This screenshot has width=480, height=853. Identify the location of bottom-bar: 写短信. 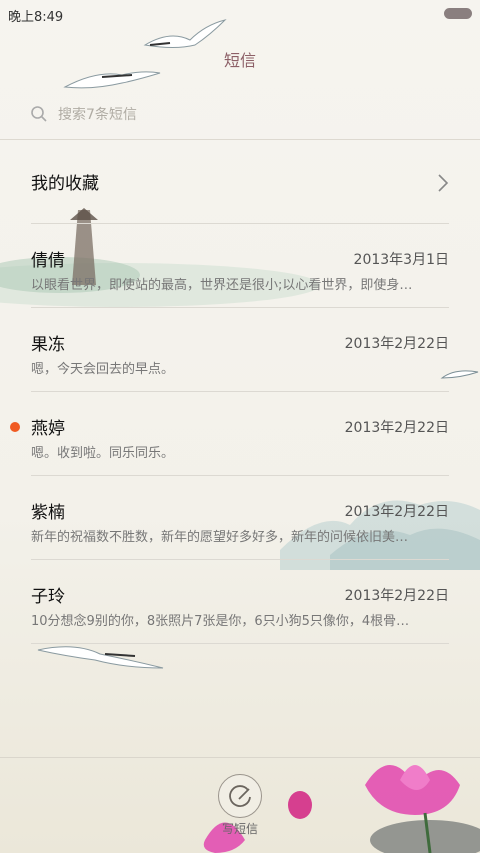
(240, 805).